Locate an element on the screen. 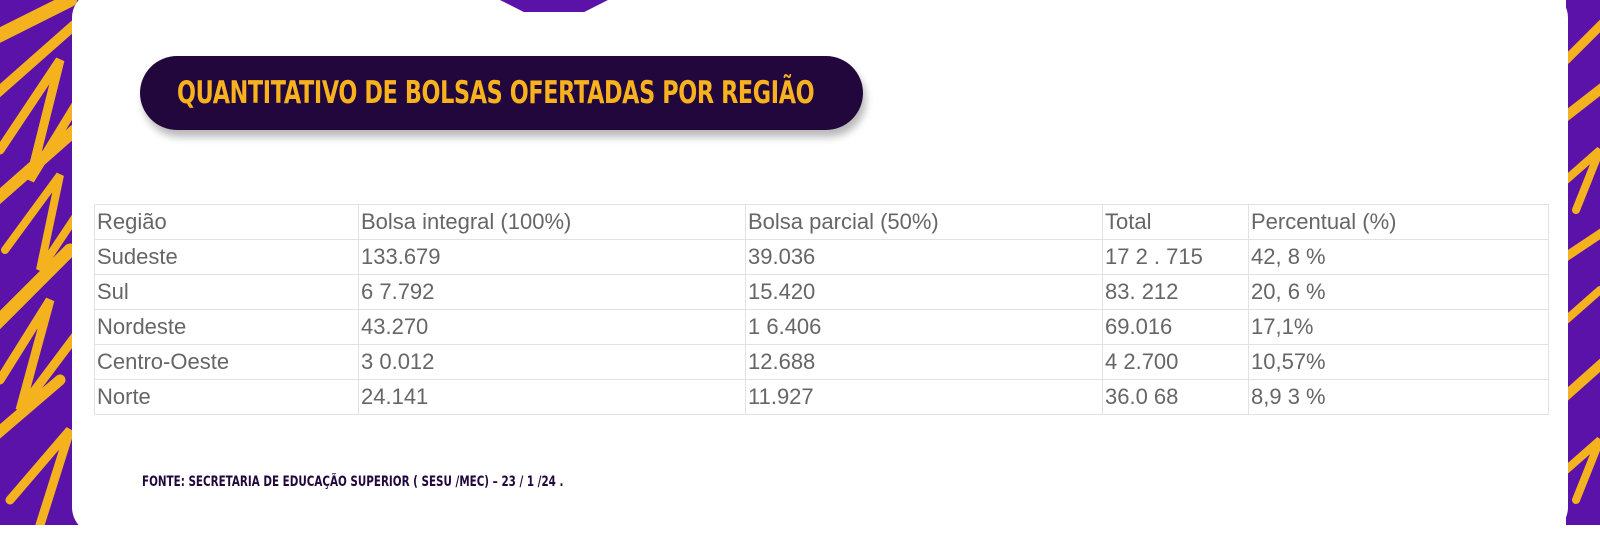  full-scholarship-cell: 3 0.012 is located at coordinates (552, 362).